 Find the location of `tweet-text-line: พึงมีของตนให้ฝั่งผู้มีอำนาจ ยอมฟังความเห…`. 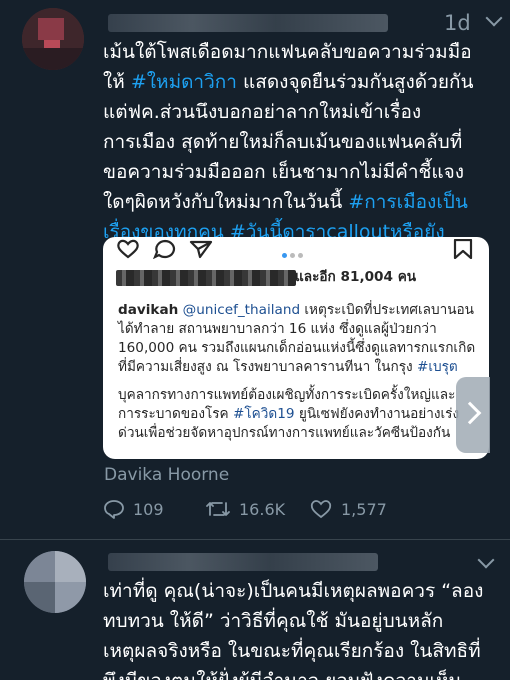

tweet-text-line: พึงมีของตนให้ฝั่งผู้มีอำนาจ ยอมฟังความเห… is located at coordinates (299, 673).